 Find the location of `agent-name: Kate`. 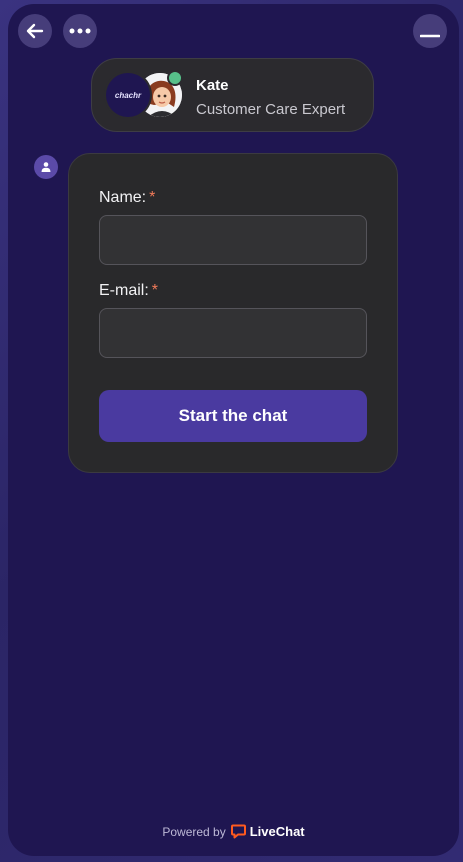

agent-name: Kate is located at coordinates (212, 85).